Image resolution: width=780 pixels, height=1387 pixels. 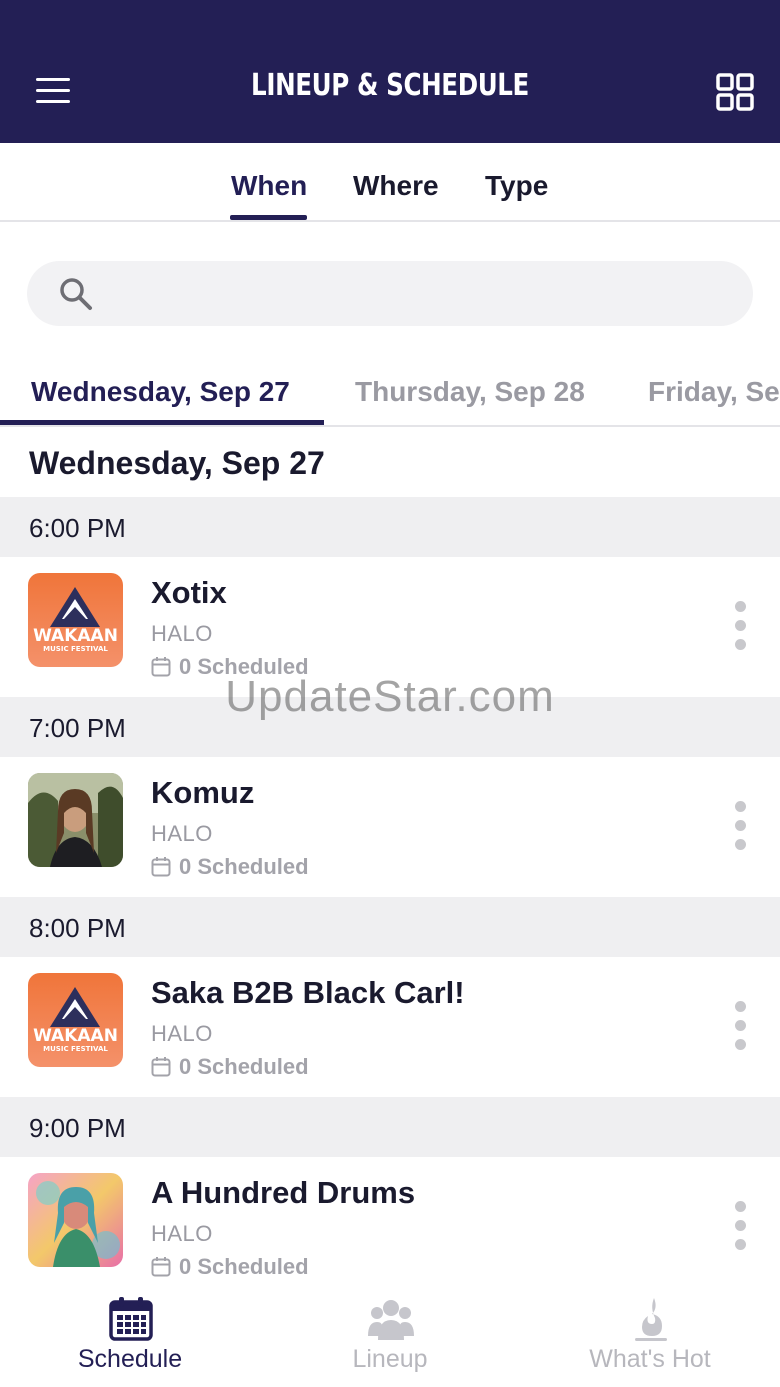 I want to click on time-label: 6:00 PM, so click(x=77, y=528).